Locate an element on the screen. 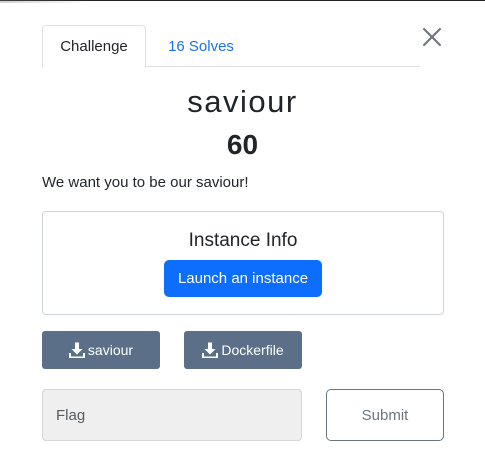 This screenshot has width=485, height=461. launch-instance-button: Launch an instance is located at coordinates (243, 278).